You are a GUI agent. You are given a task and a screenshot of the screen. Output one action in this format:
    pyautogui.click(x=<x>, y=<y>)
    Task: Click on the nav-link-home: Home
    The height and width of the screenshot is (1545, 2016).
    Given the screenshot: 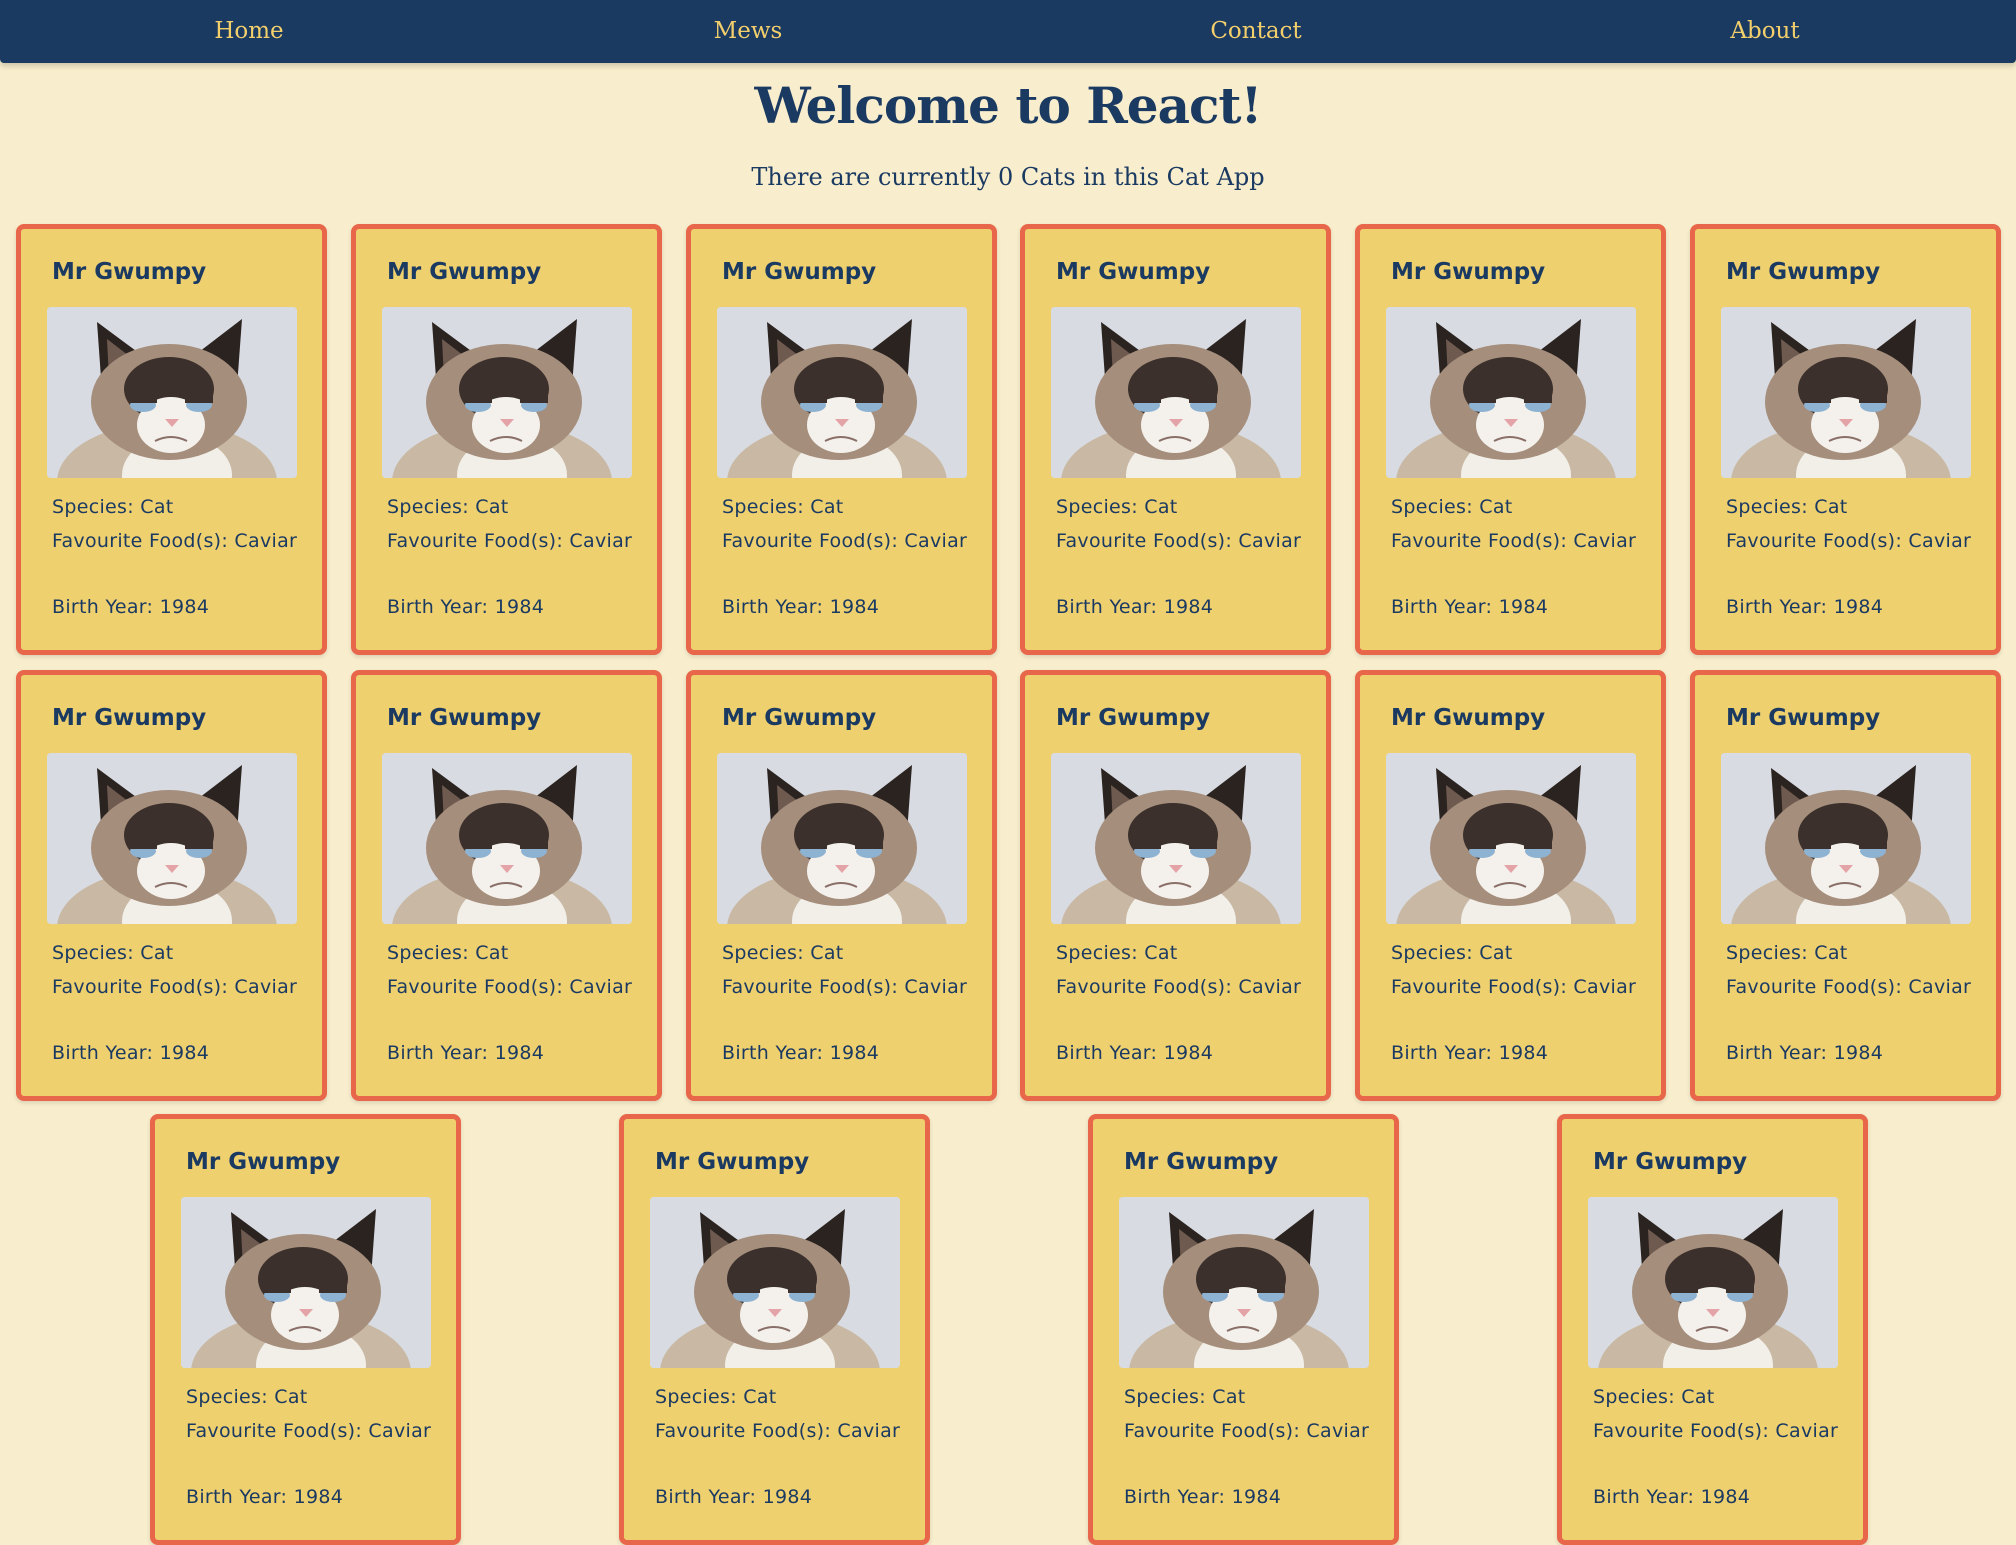 What is the action you would take?
    pyautogui.click(x=249, y=31)
    